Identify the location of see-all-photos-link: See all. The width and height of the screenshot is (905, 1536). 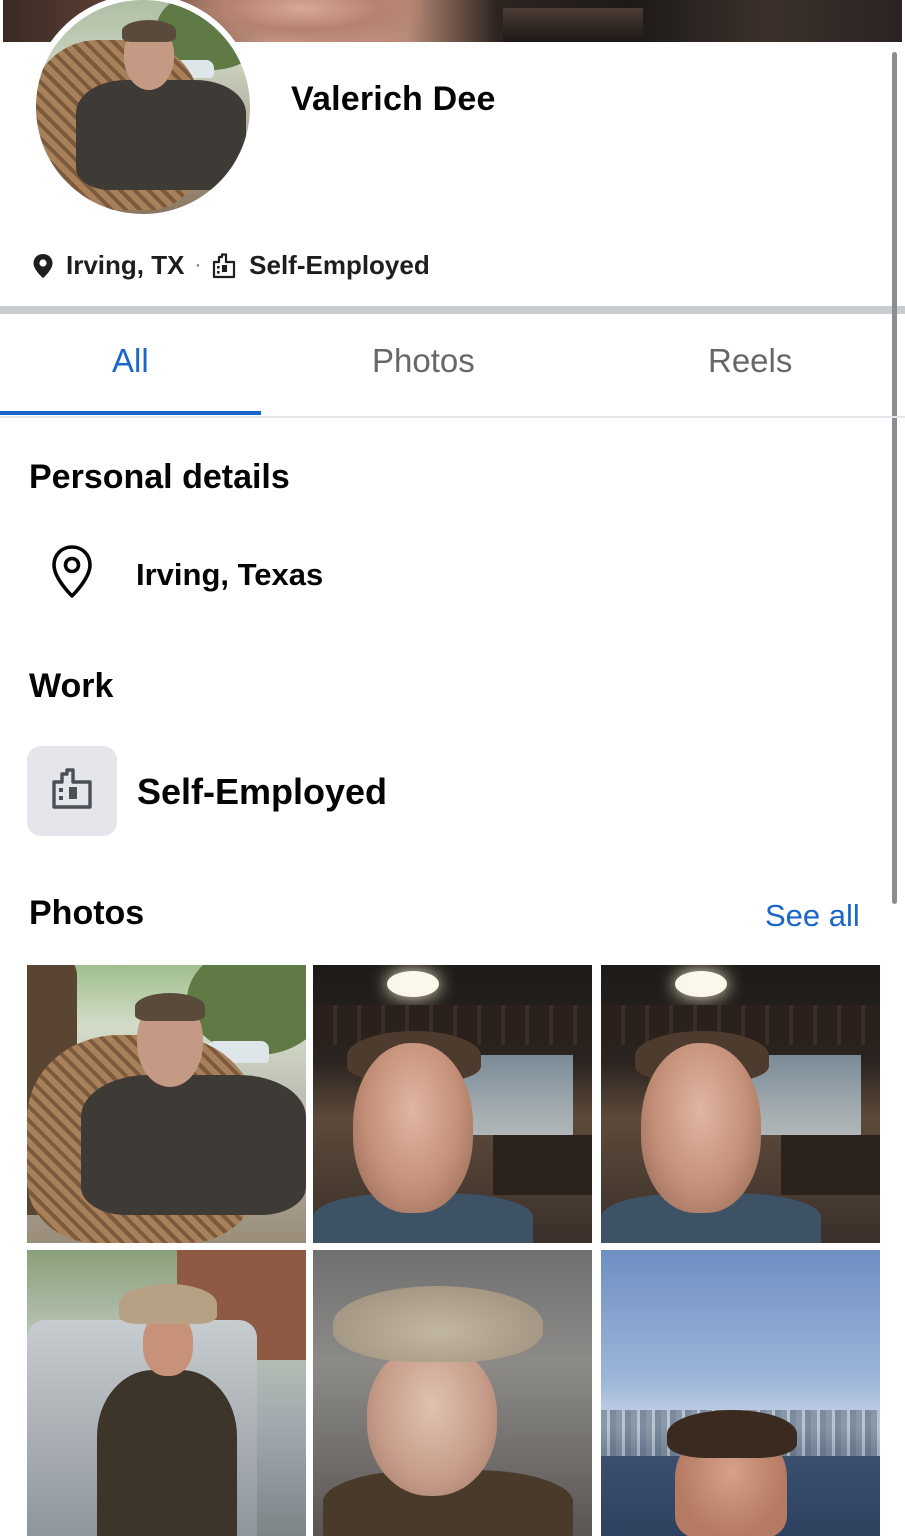
(812, 916).